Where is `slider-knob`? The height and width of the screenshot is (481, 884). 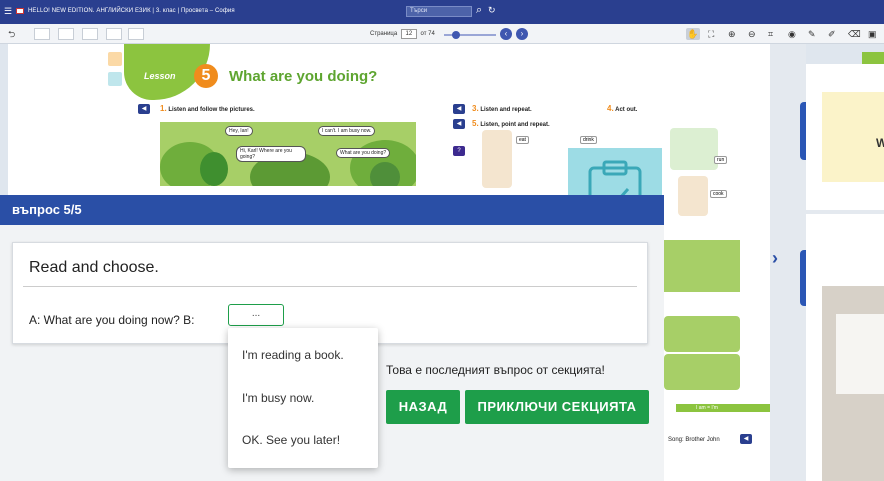 slider-knob is located at coordinates (456, 35).